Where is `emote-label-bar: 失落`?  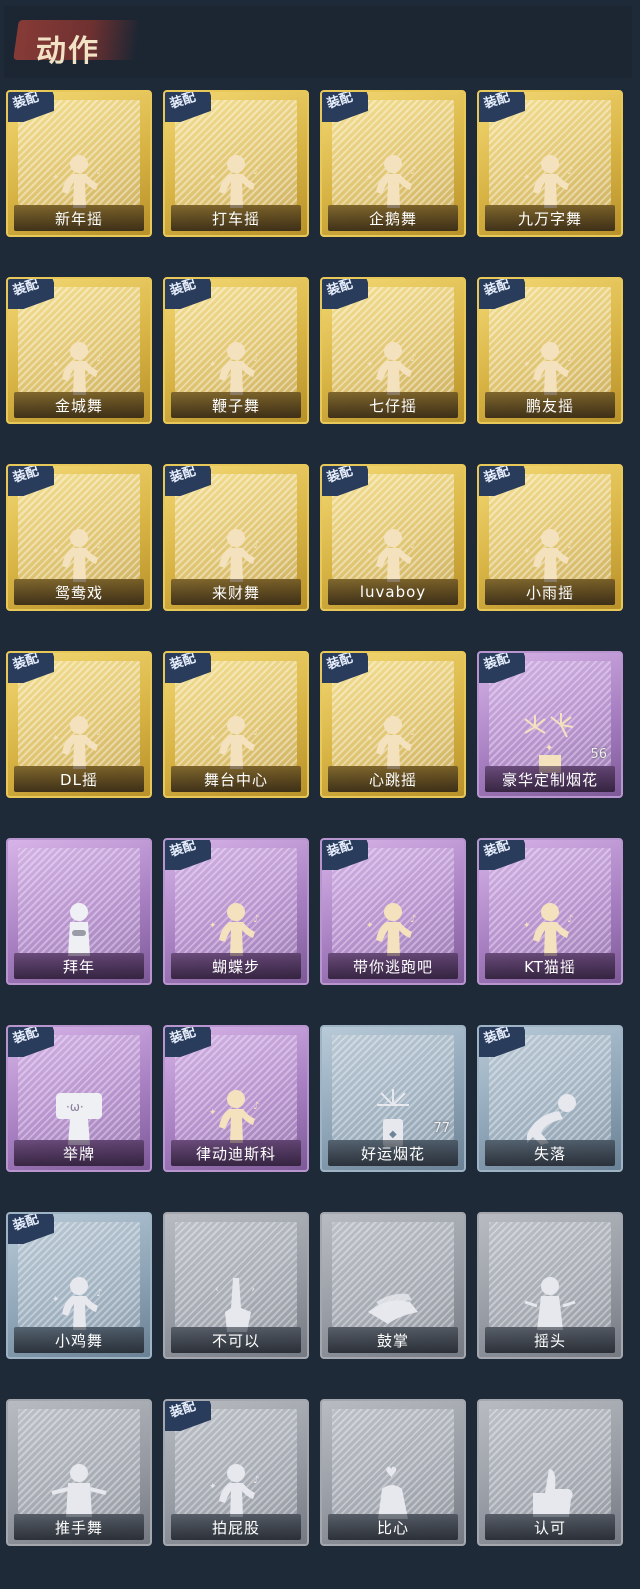
emote-label-bar: 失落 is located at coordinates (550, 1153).